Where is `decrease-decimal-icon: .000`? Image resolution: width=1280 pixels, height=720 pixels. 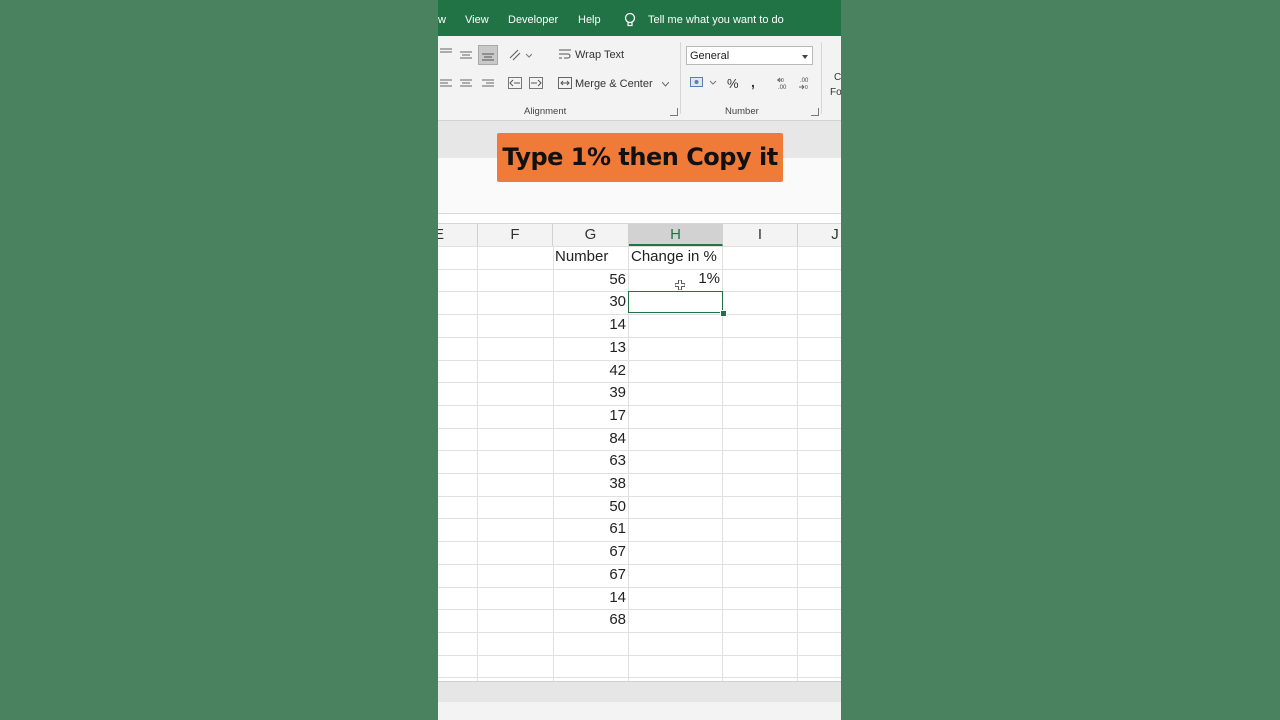 decrease-decimal-icon: .000 is located at coordinates (805, 83).